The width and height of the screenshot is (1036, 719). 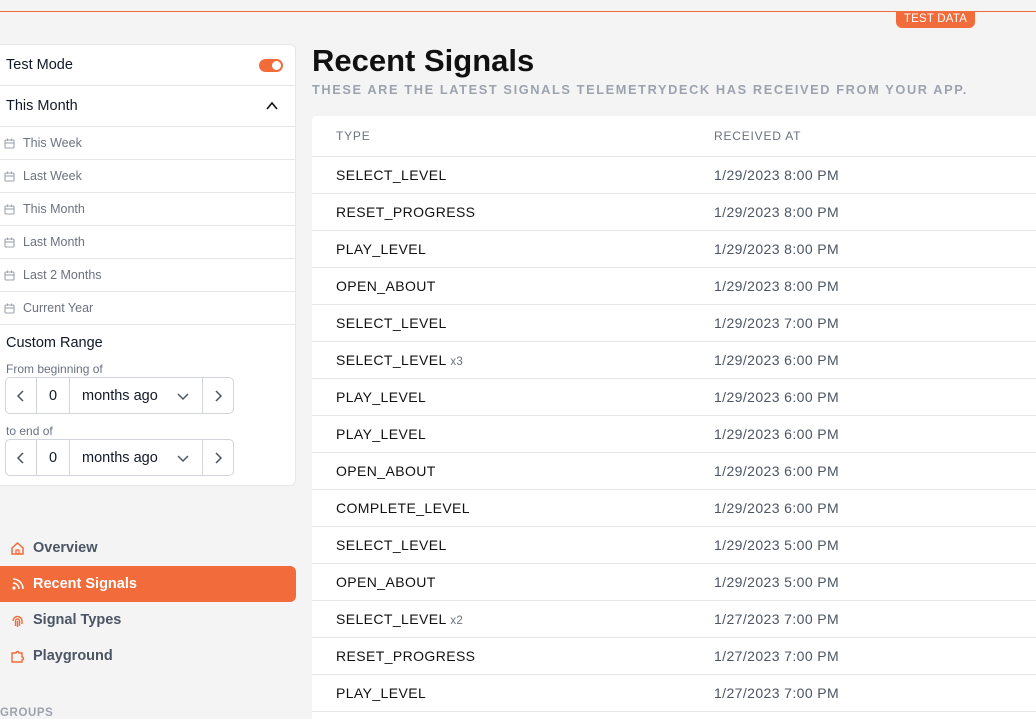 What do you see at coordinates (17, 621) in the screenshot?
I see `fingerprint-icon` at bounding box center [17, 621].